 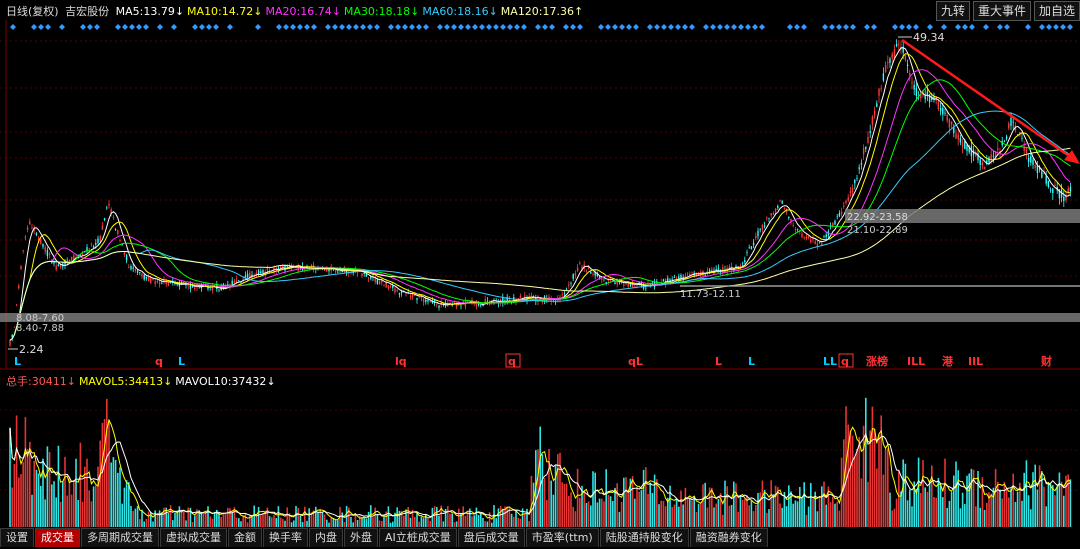 What do you see at coordinates (728, 537) in the screenshot?
I see `tab-12: 融资融券变化` at bounding box center [728, 537].